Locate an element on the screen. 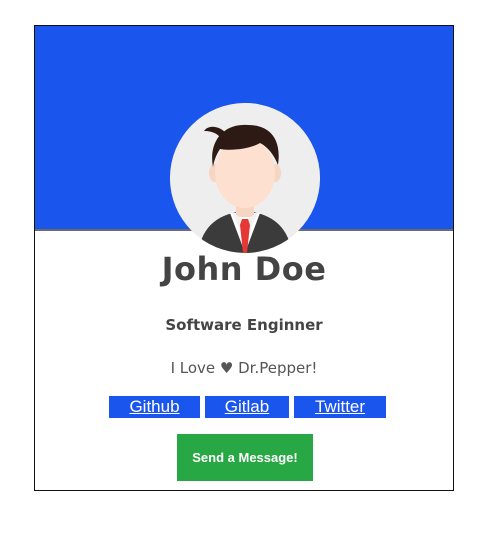  profile-title: Software Enginner is located at coordinates (244, 325).